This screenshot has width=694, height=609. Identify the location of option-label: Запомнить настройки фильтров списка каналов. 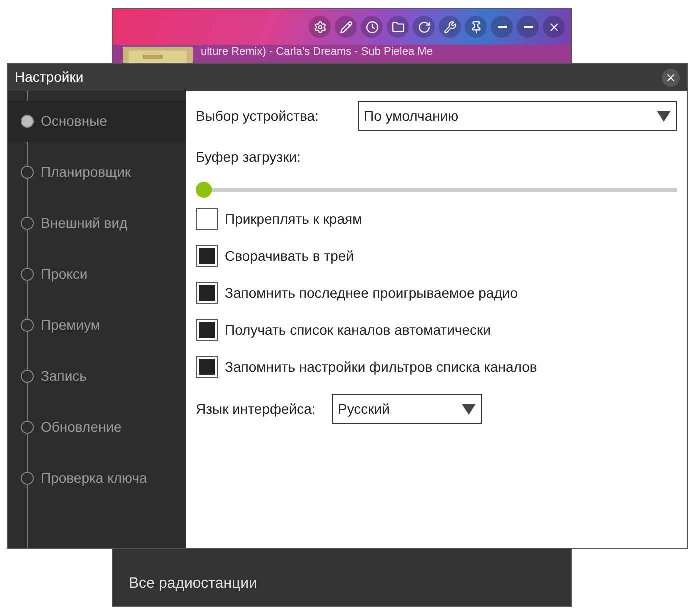
(381, 367).